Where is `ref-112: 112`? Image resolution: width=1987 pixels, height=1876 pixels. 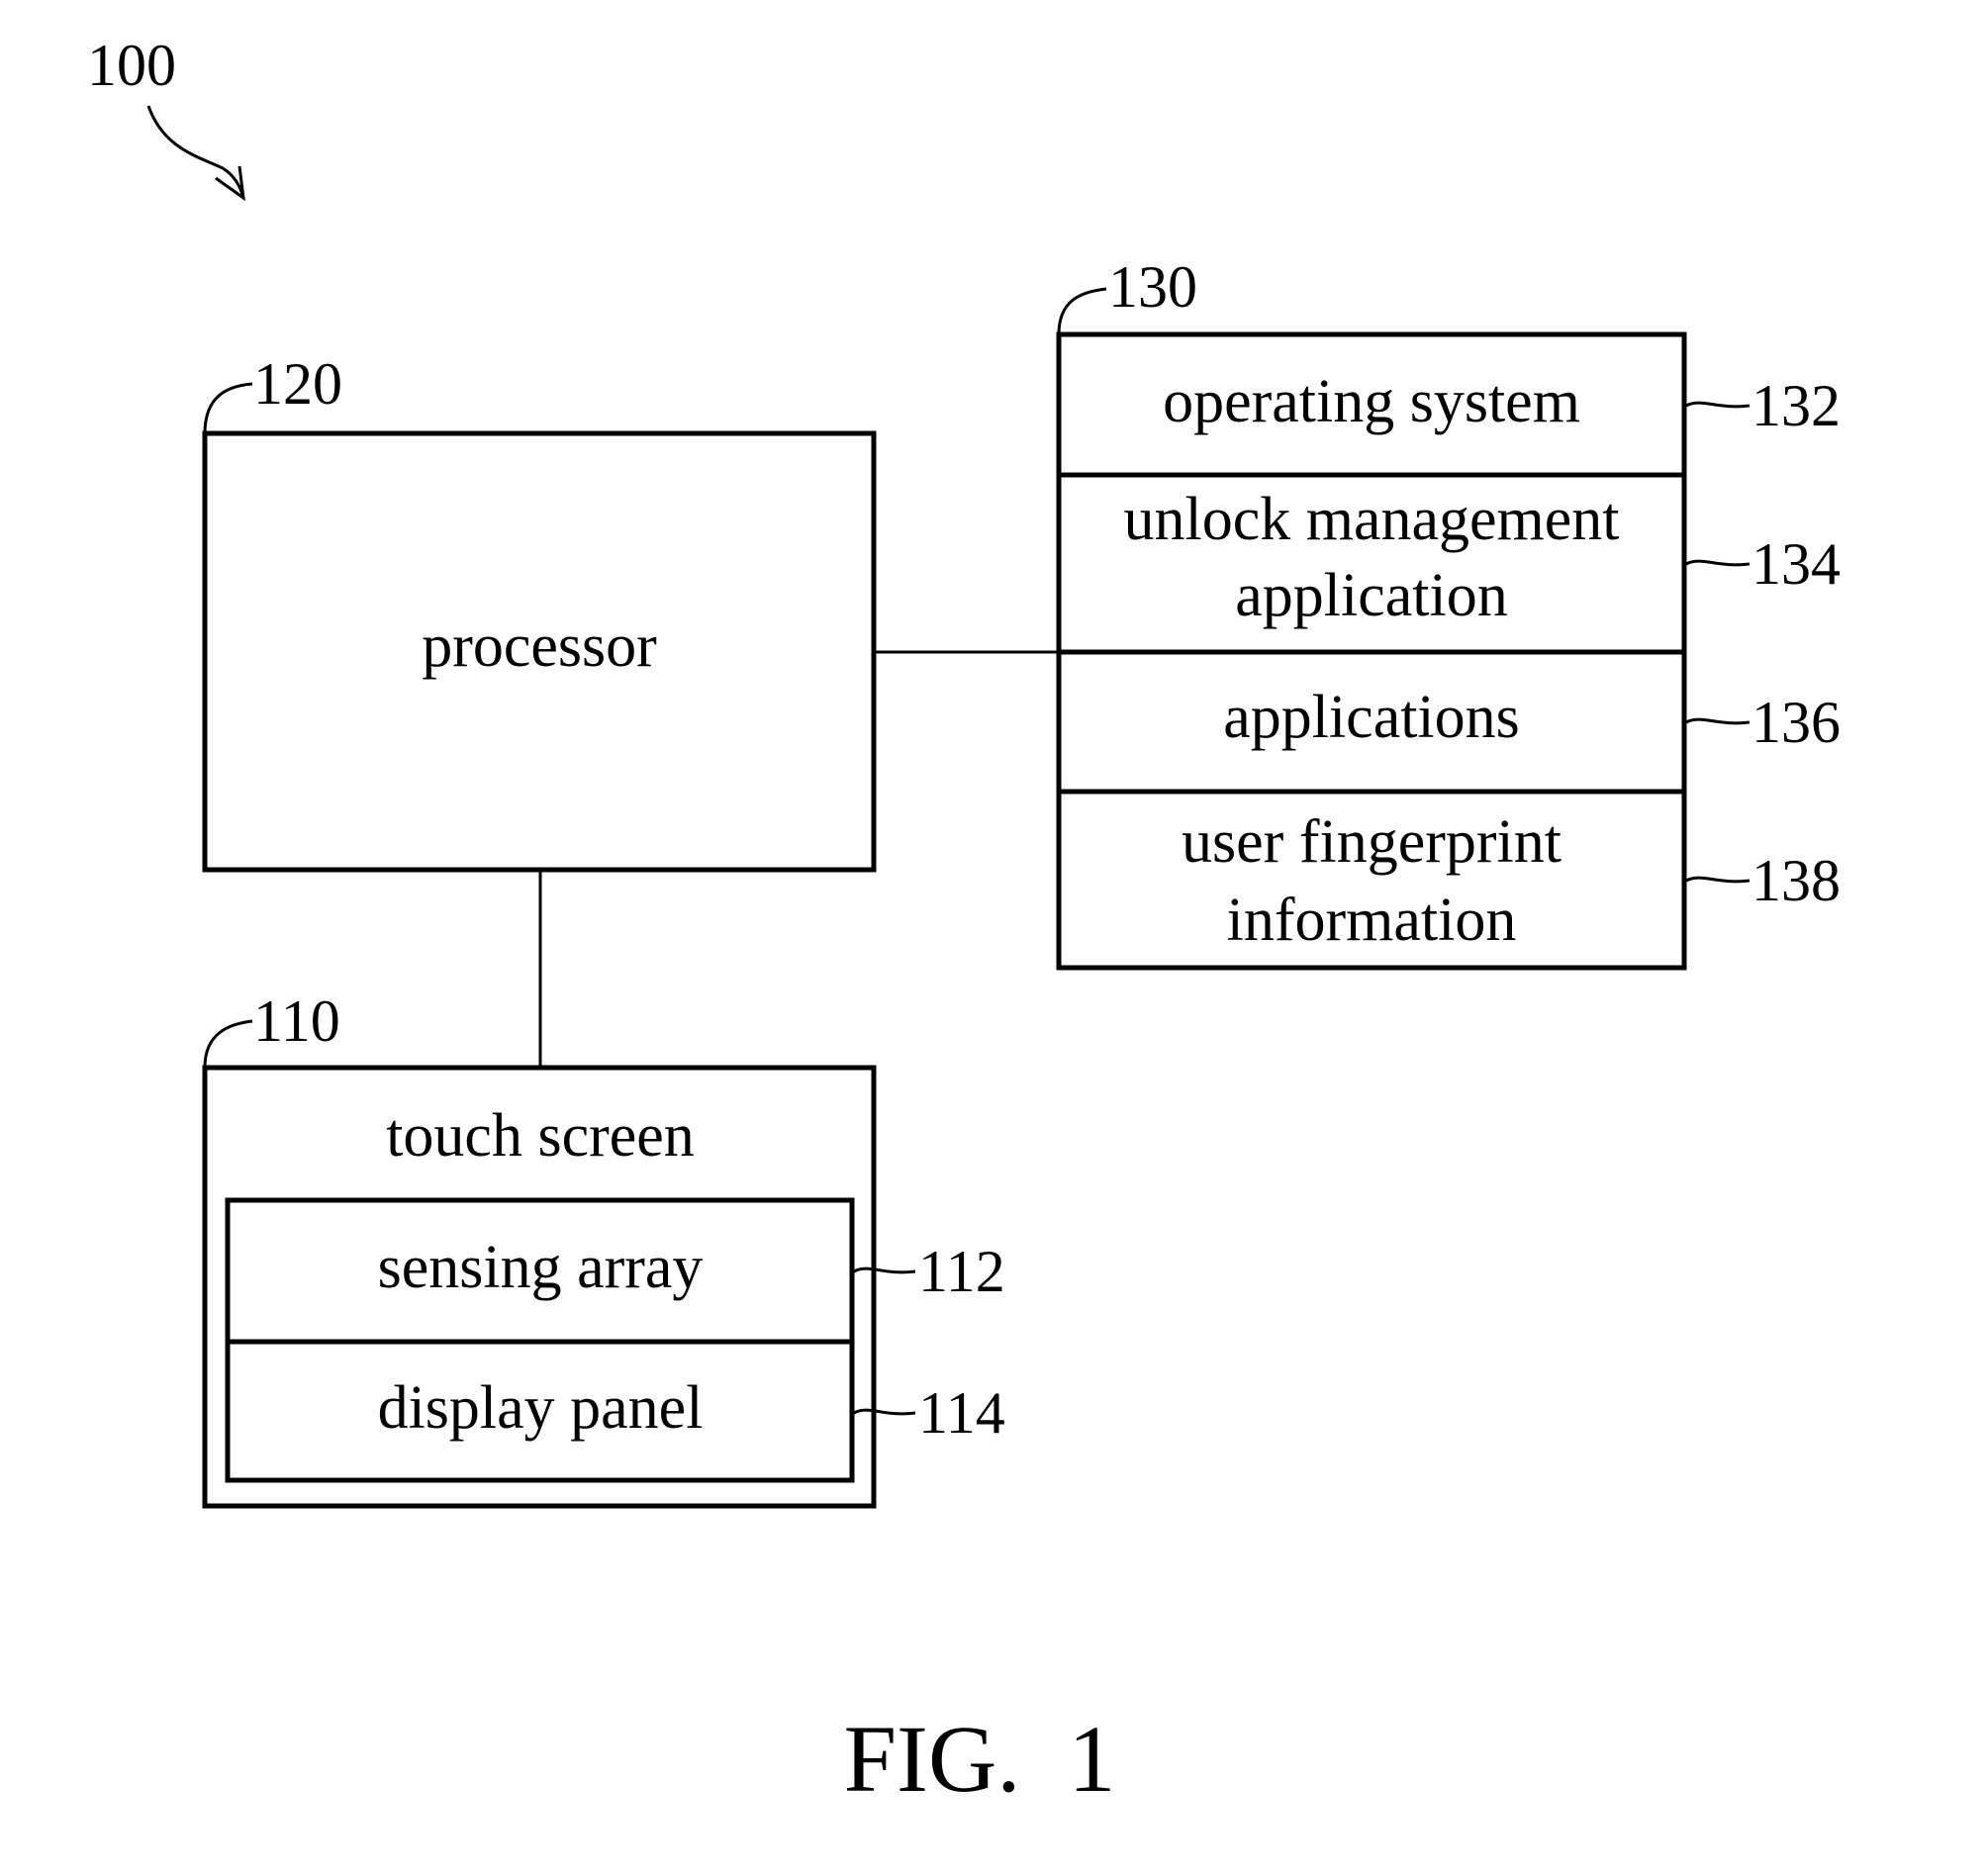 ref-112: 112 is located at coordinates (961, 1271).